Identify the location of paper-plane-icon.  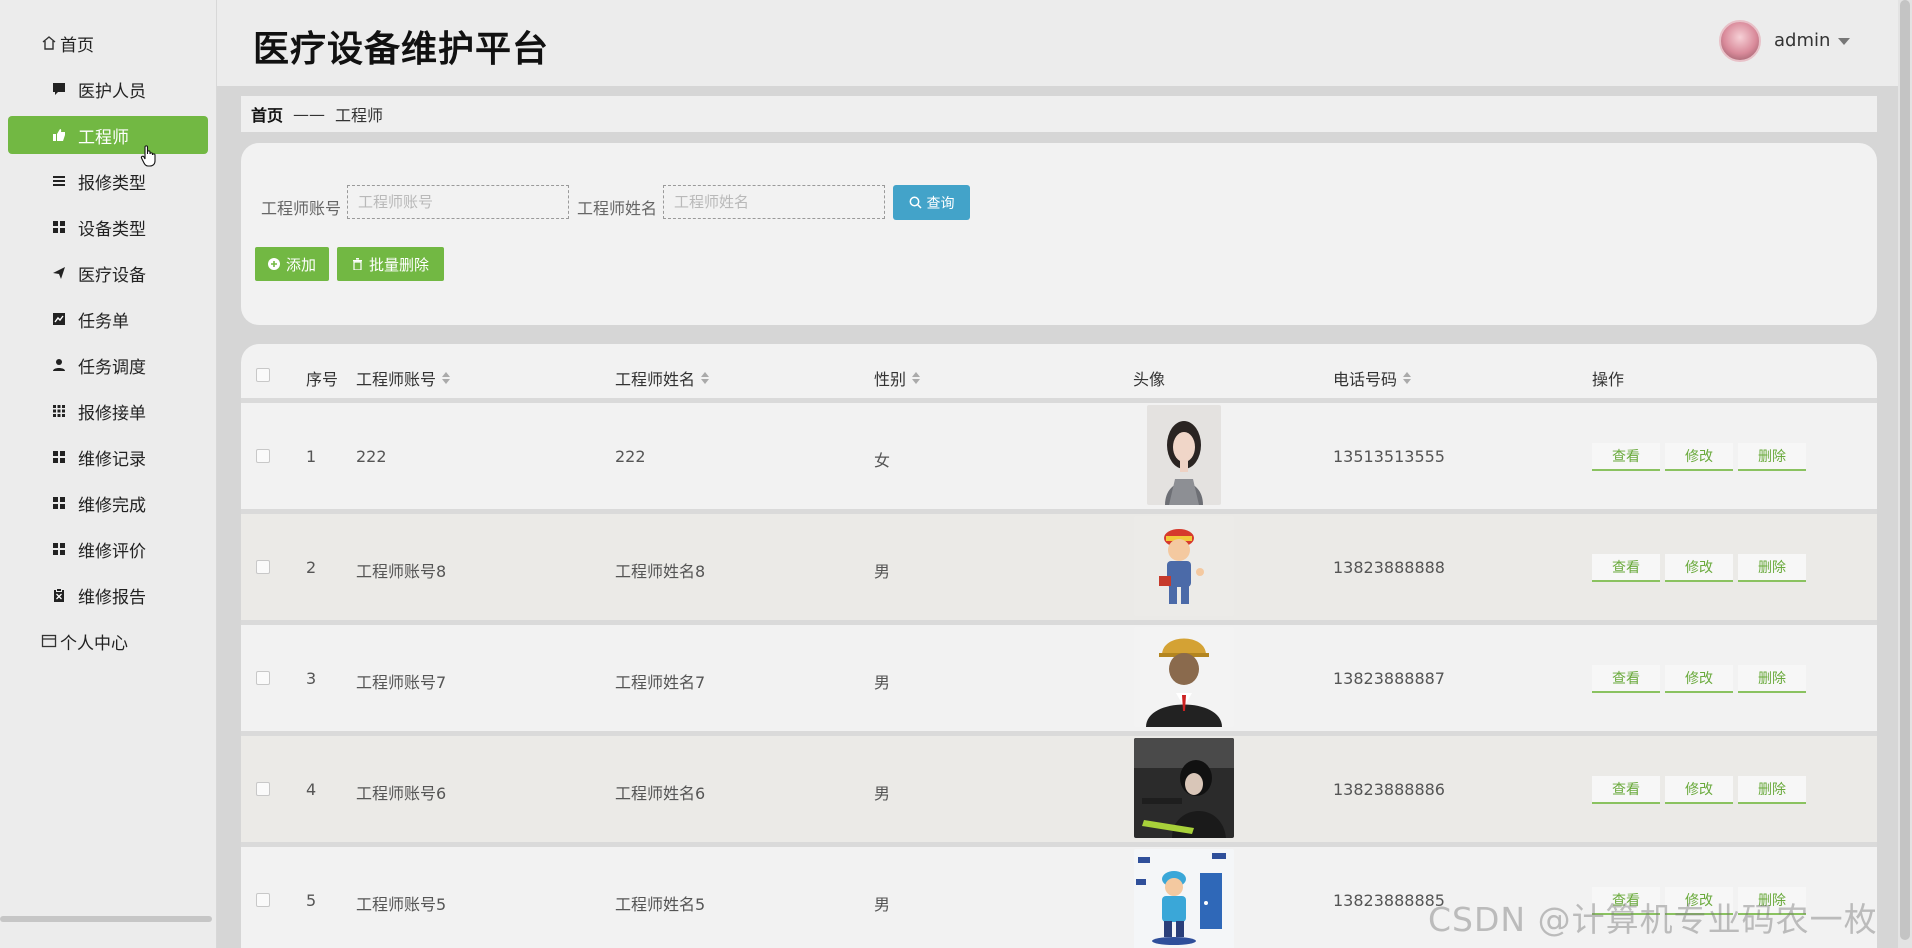
(59, 273).